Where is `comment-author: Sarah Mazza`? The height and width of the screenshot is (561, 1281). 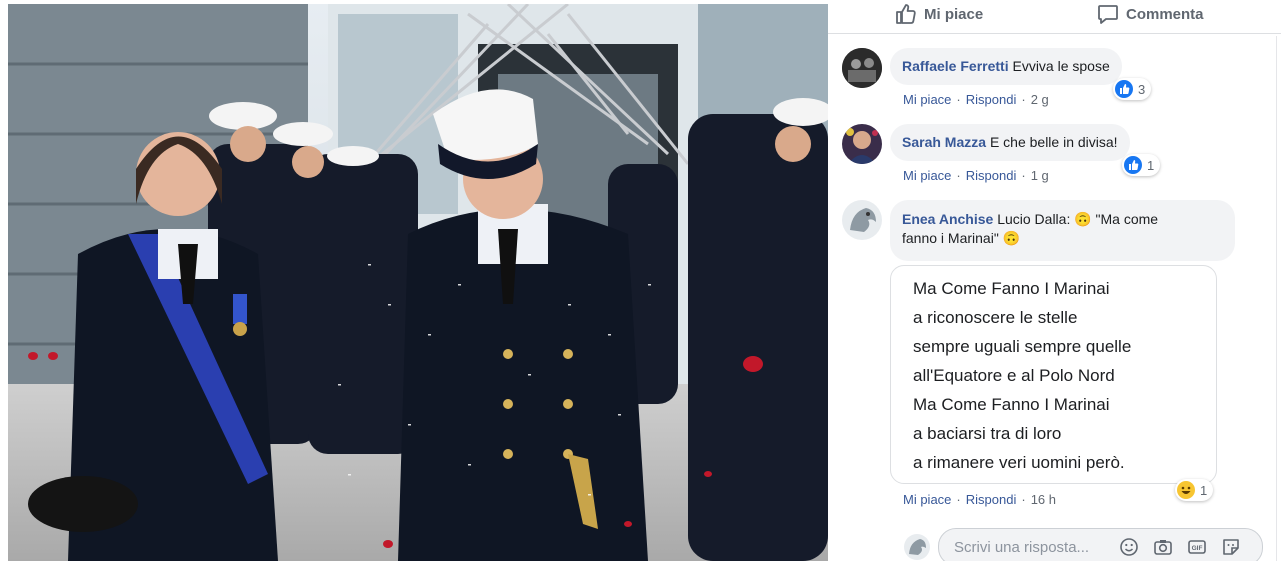 comment-author: Sarah Mazza is located at coordinates (944, 142).